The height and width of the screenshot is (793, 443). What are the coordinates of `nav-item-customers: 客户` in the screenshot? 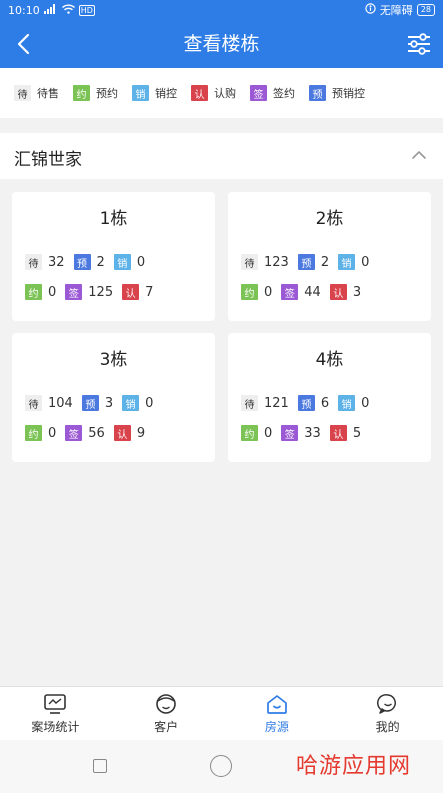 It's located at (166, 714).